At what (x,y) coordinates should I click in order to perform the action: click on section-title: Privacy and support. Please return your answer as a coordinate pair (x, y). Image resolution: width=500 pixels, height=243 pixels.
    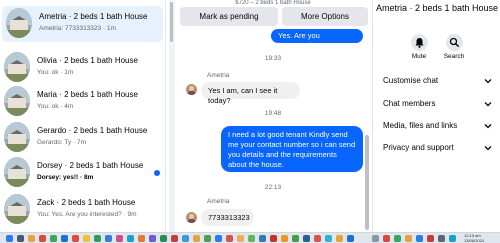
    Looking at the image, I should click on (418, 147).